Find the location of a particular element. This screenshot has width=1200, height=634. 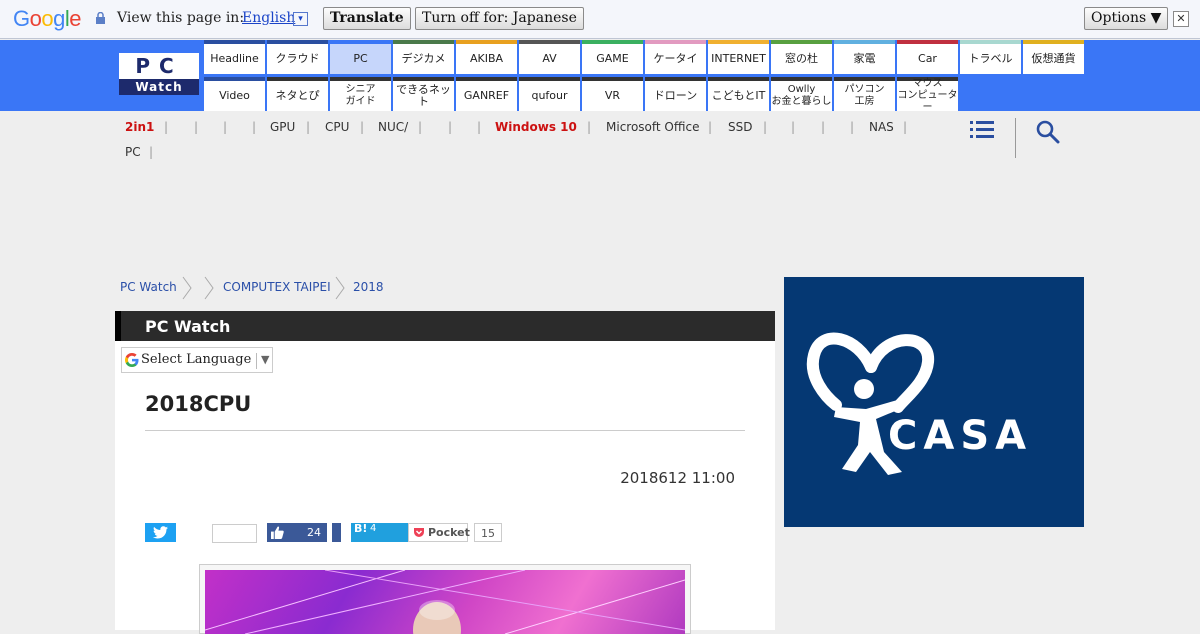

twitter-share-button is located at coordinates (160, 532).